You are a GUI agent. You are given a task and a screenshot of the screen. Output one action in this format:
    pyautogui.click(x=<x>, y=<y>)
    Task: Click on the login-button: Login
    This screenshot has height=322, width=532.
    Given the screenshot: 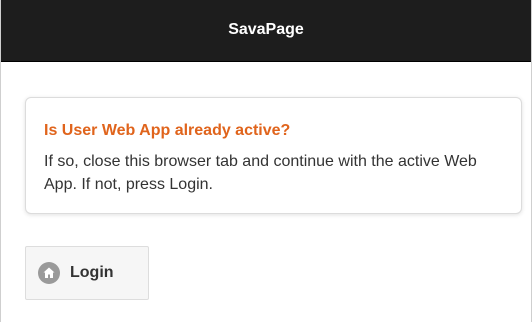 What is the action you would take?
    pyautogui.click(x=87, y=273)
    